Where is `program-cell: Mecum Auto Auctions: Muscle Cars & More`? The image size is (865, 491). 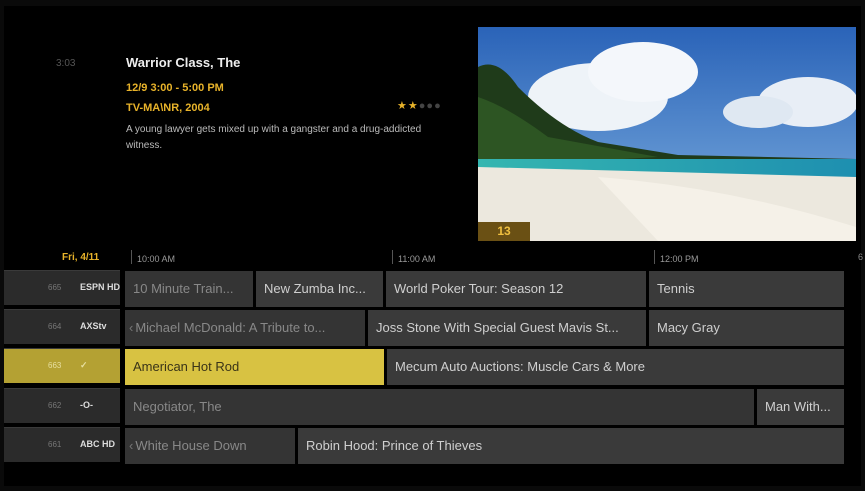
program-cell: Mecum Auto Auctions: Muscle Cars & More is located at coordinates (615, 367).